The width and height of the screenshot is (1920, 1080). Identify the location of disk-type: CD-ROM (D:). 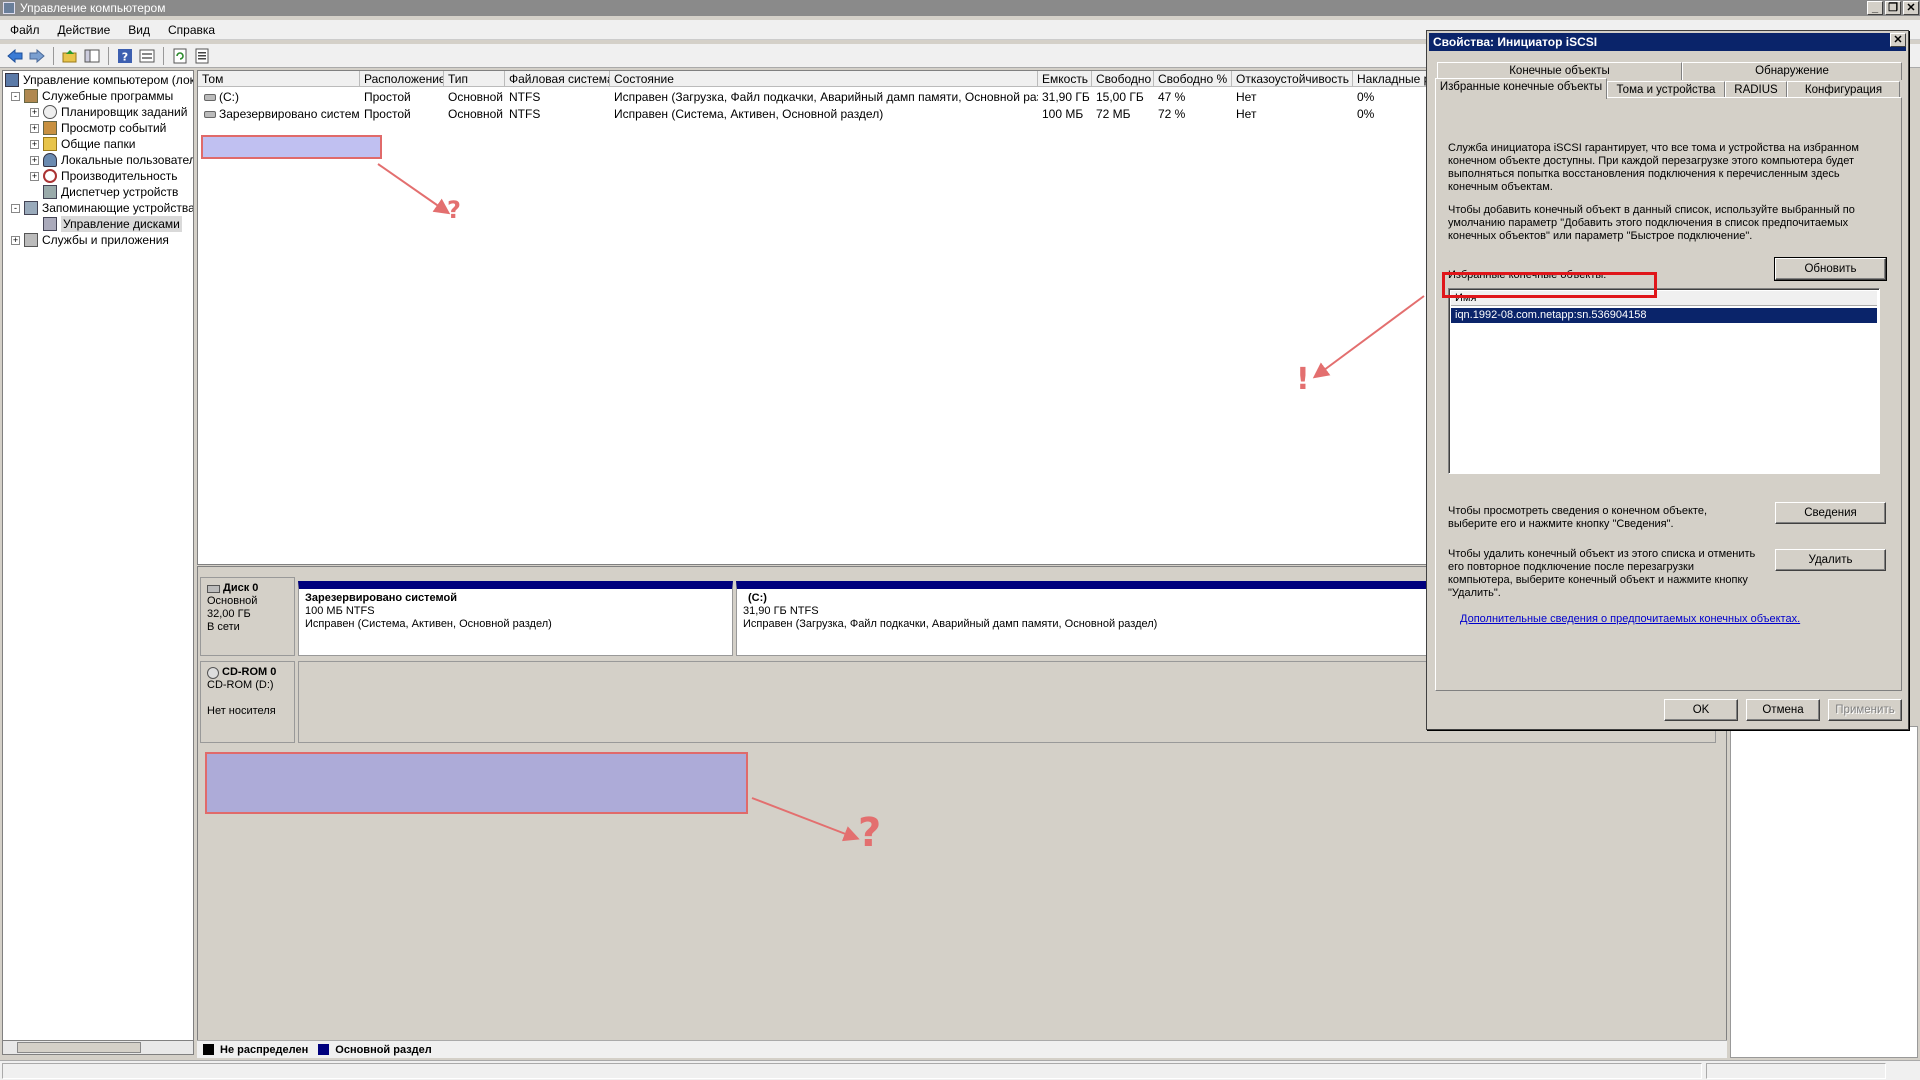
(240, 685).